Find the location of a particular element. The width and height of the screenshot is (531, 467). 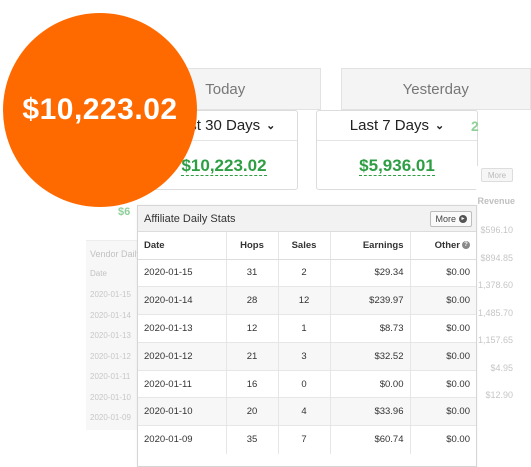

cell-date: 2020-01-14 is located at coordinates (182, 300).